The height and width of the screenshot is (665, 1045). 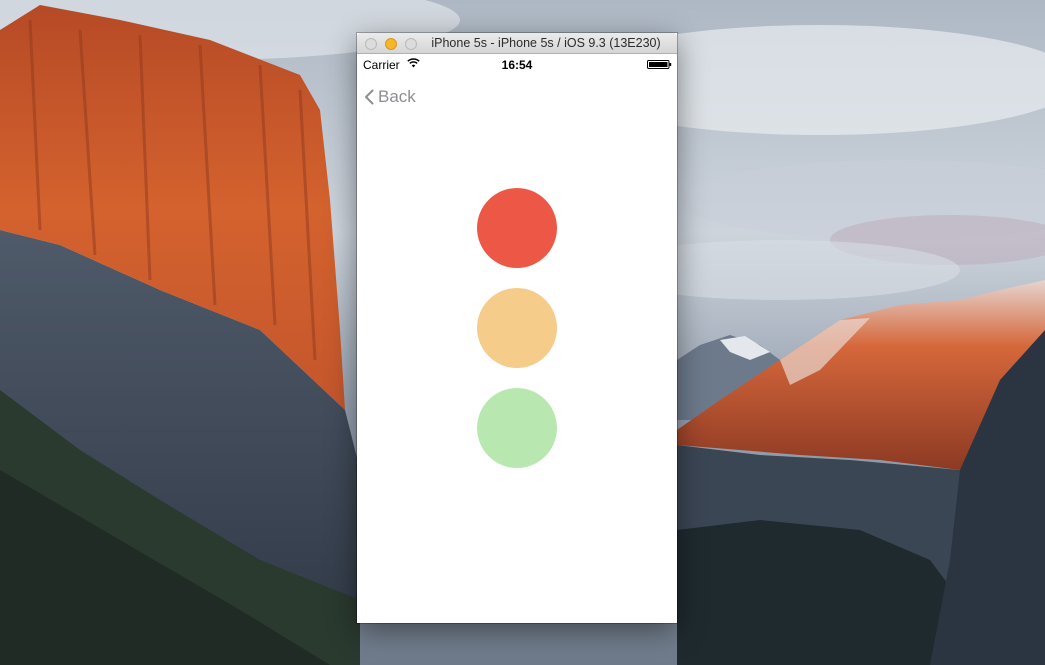 I want to click on green-light, so click(x=517, y=428).